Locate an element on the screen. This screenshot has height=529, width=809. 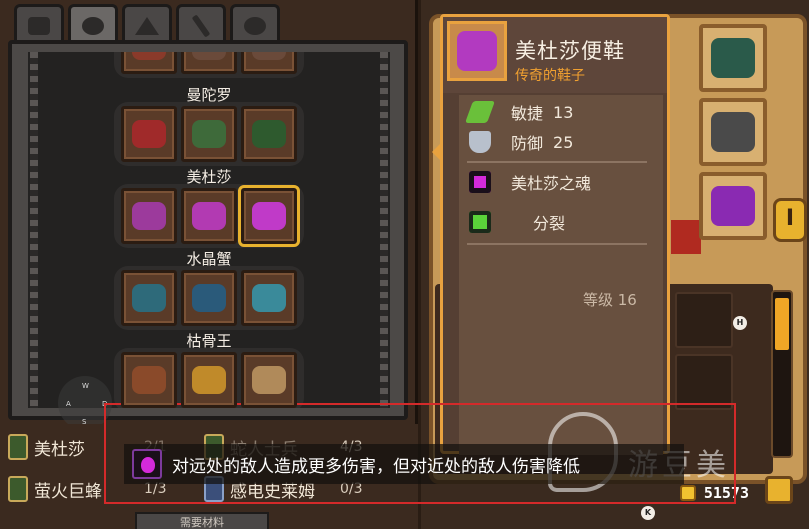
perk-label: 美杜莎之魂 is located at coordinates (551, 183).